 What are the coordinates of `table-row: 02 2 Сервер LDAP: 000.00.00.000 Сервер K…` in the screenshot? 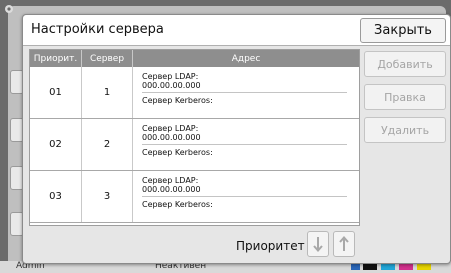 It's located at (194, 145).